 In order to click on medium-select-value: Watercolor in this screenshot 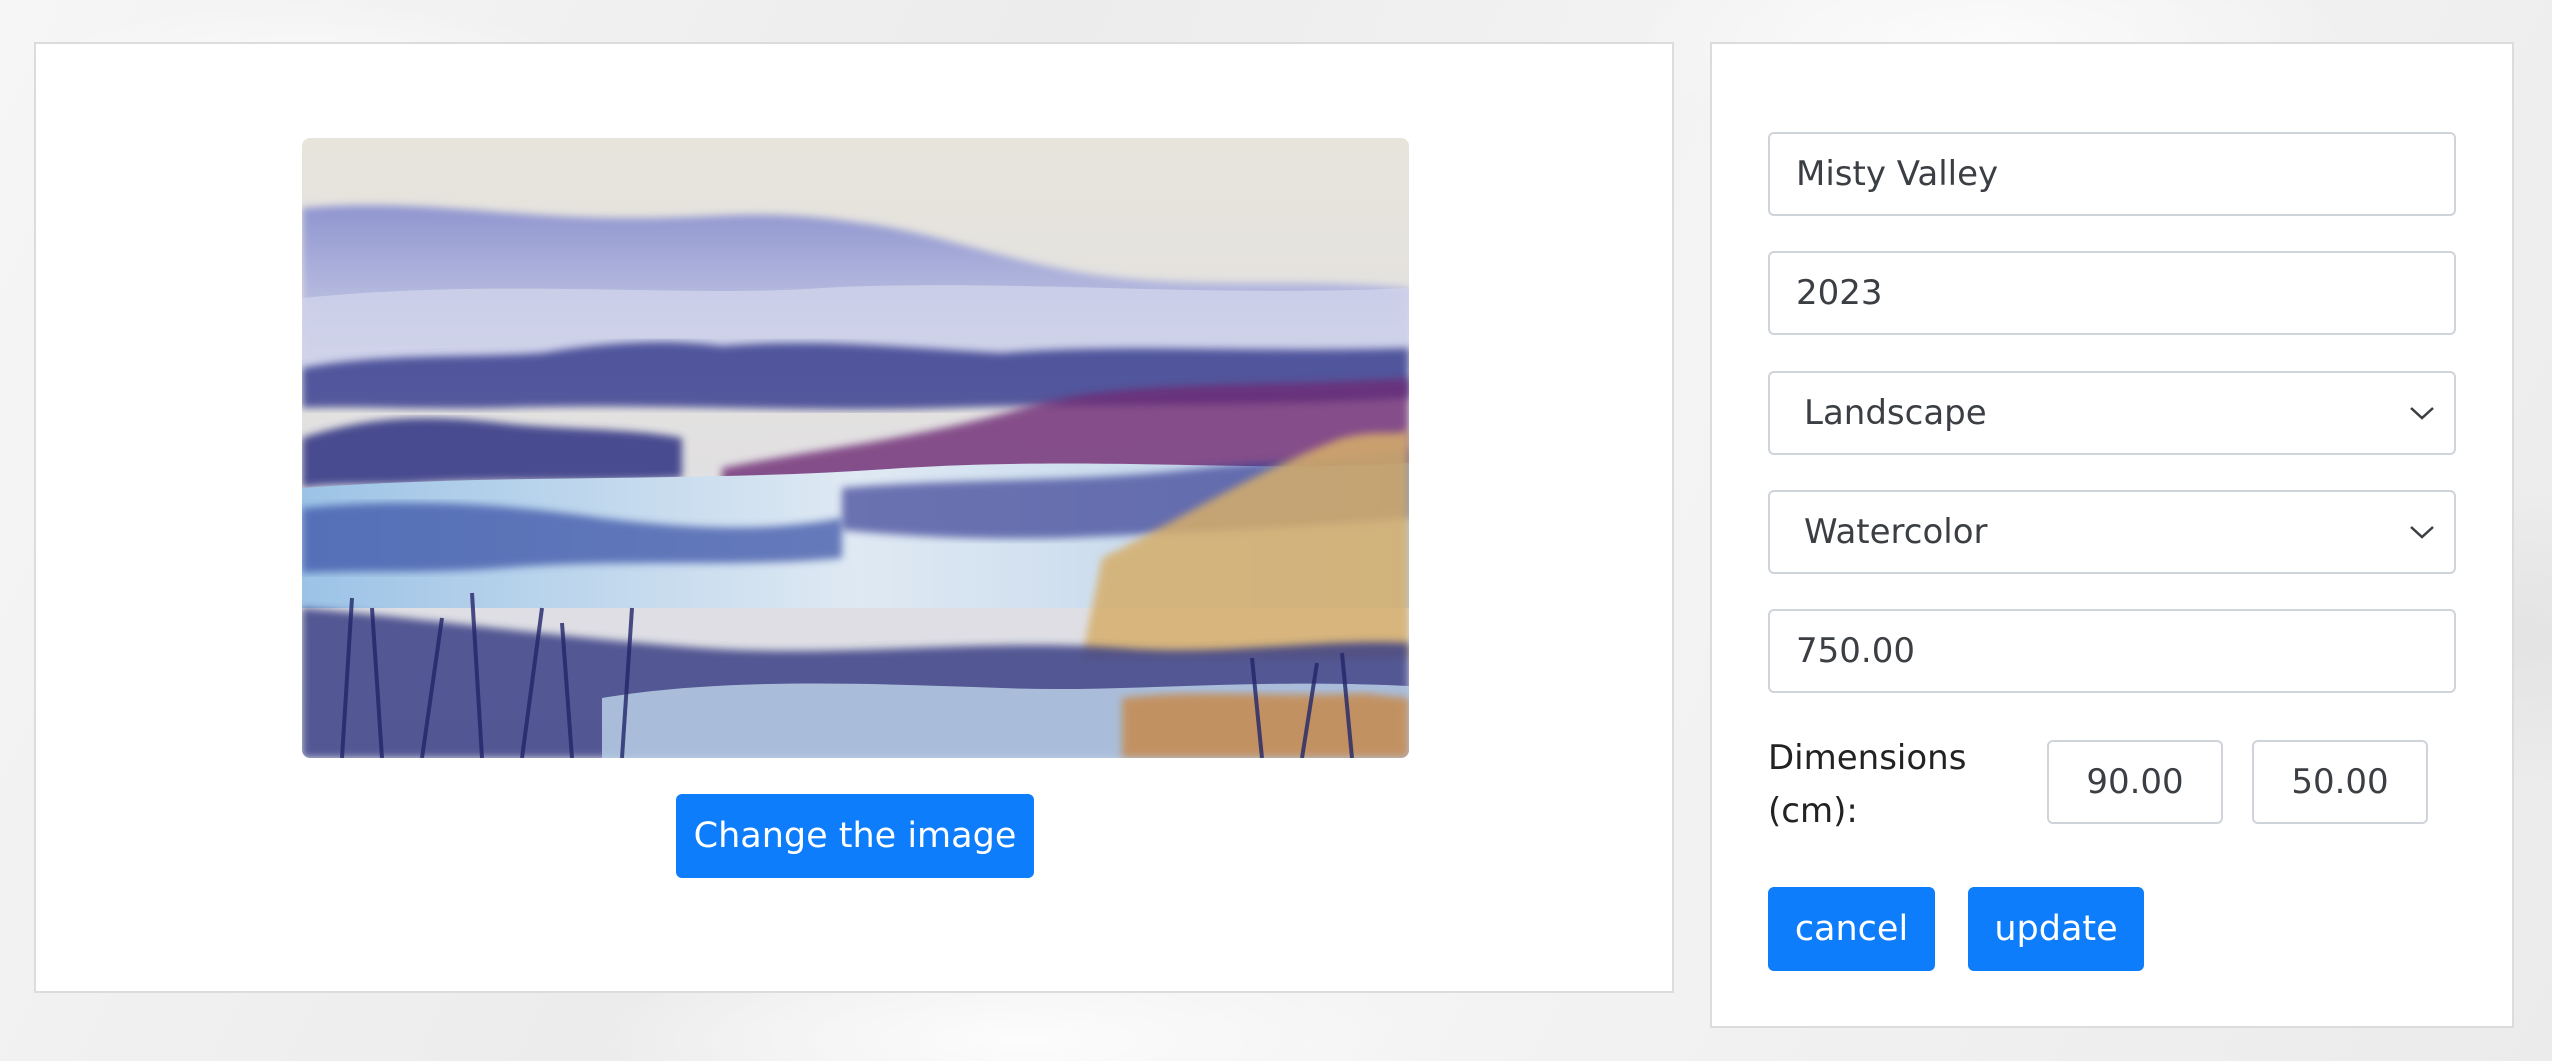, I will do `click(1896, 532)`.